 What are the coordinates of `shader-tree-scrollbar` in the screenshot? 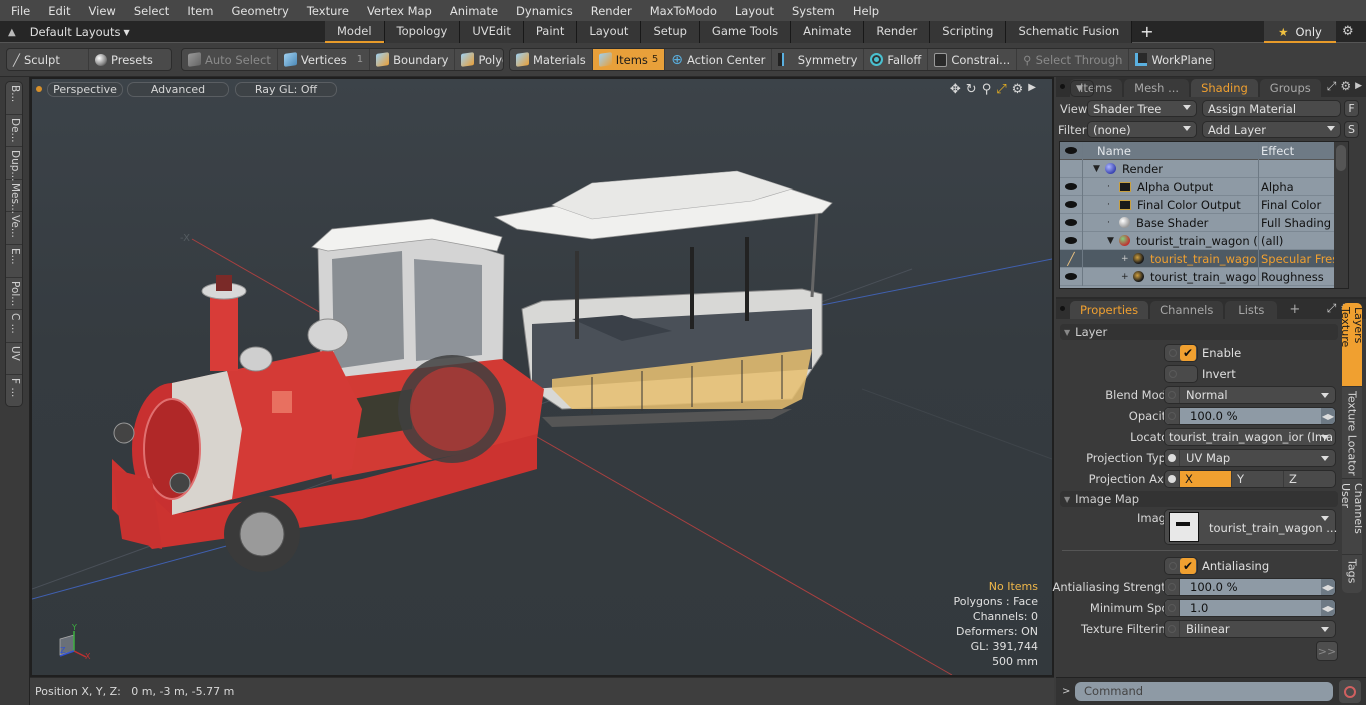 It's located at (1341, 215).